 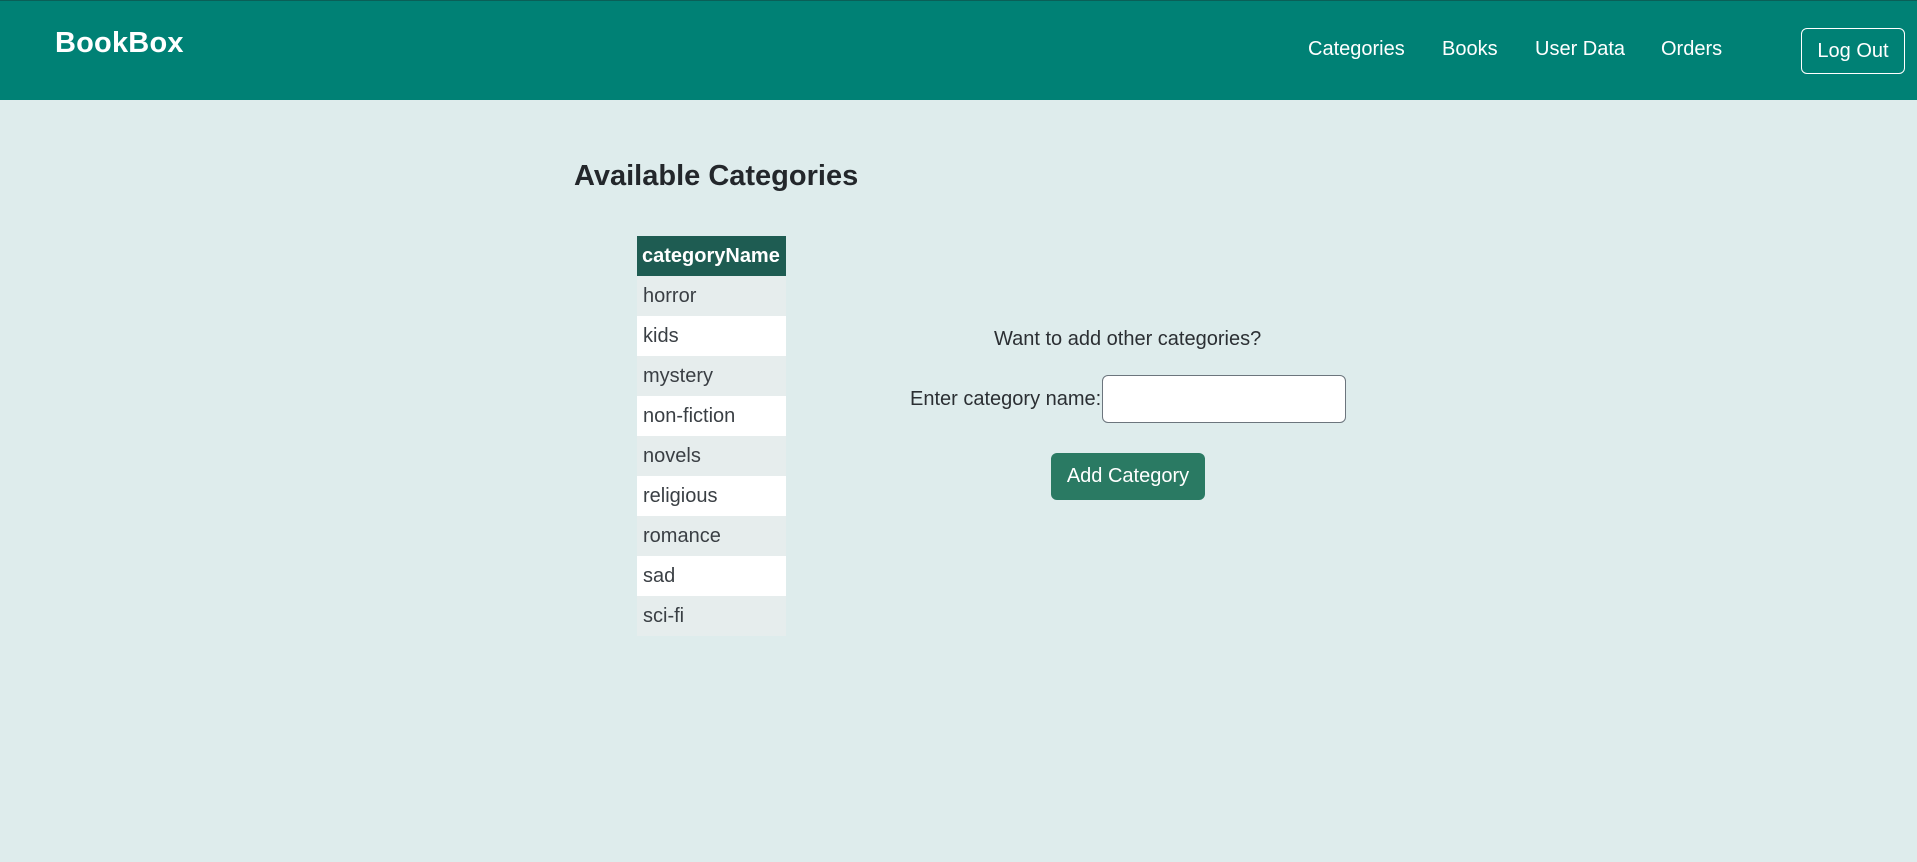 I want to click on table-row: sad, so click(x=711, y=576).